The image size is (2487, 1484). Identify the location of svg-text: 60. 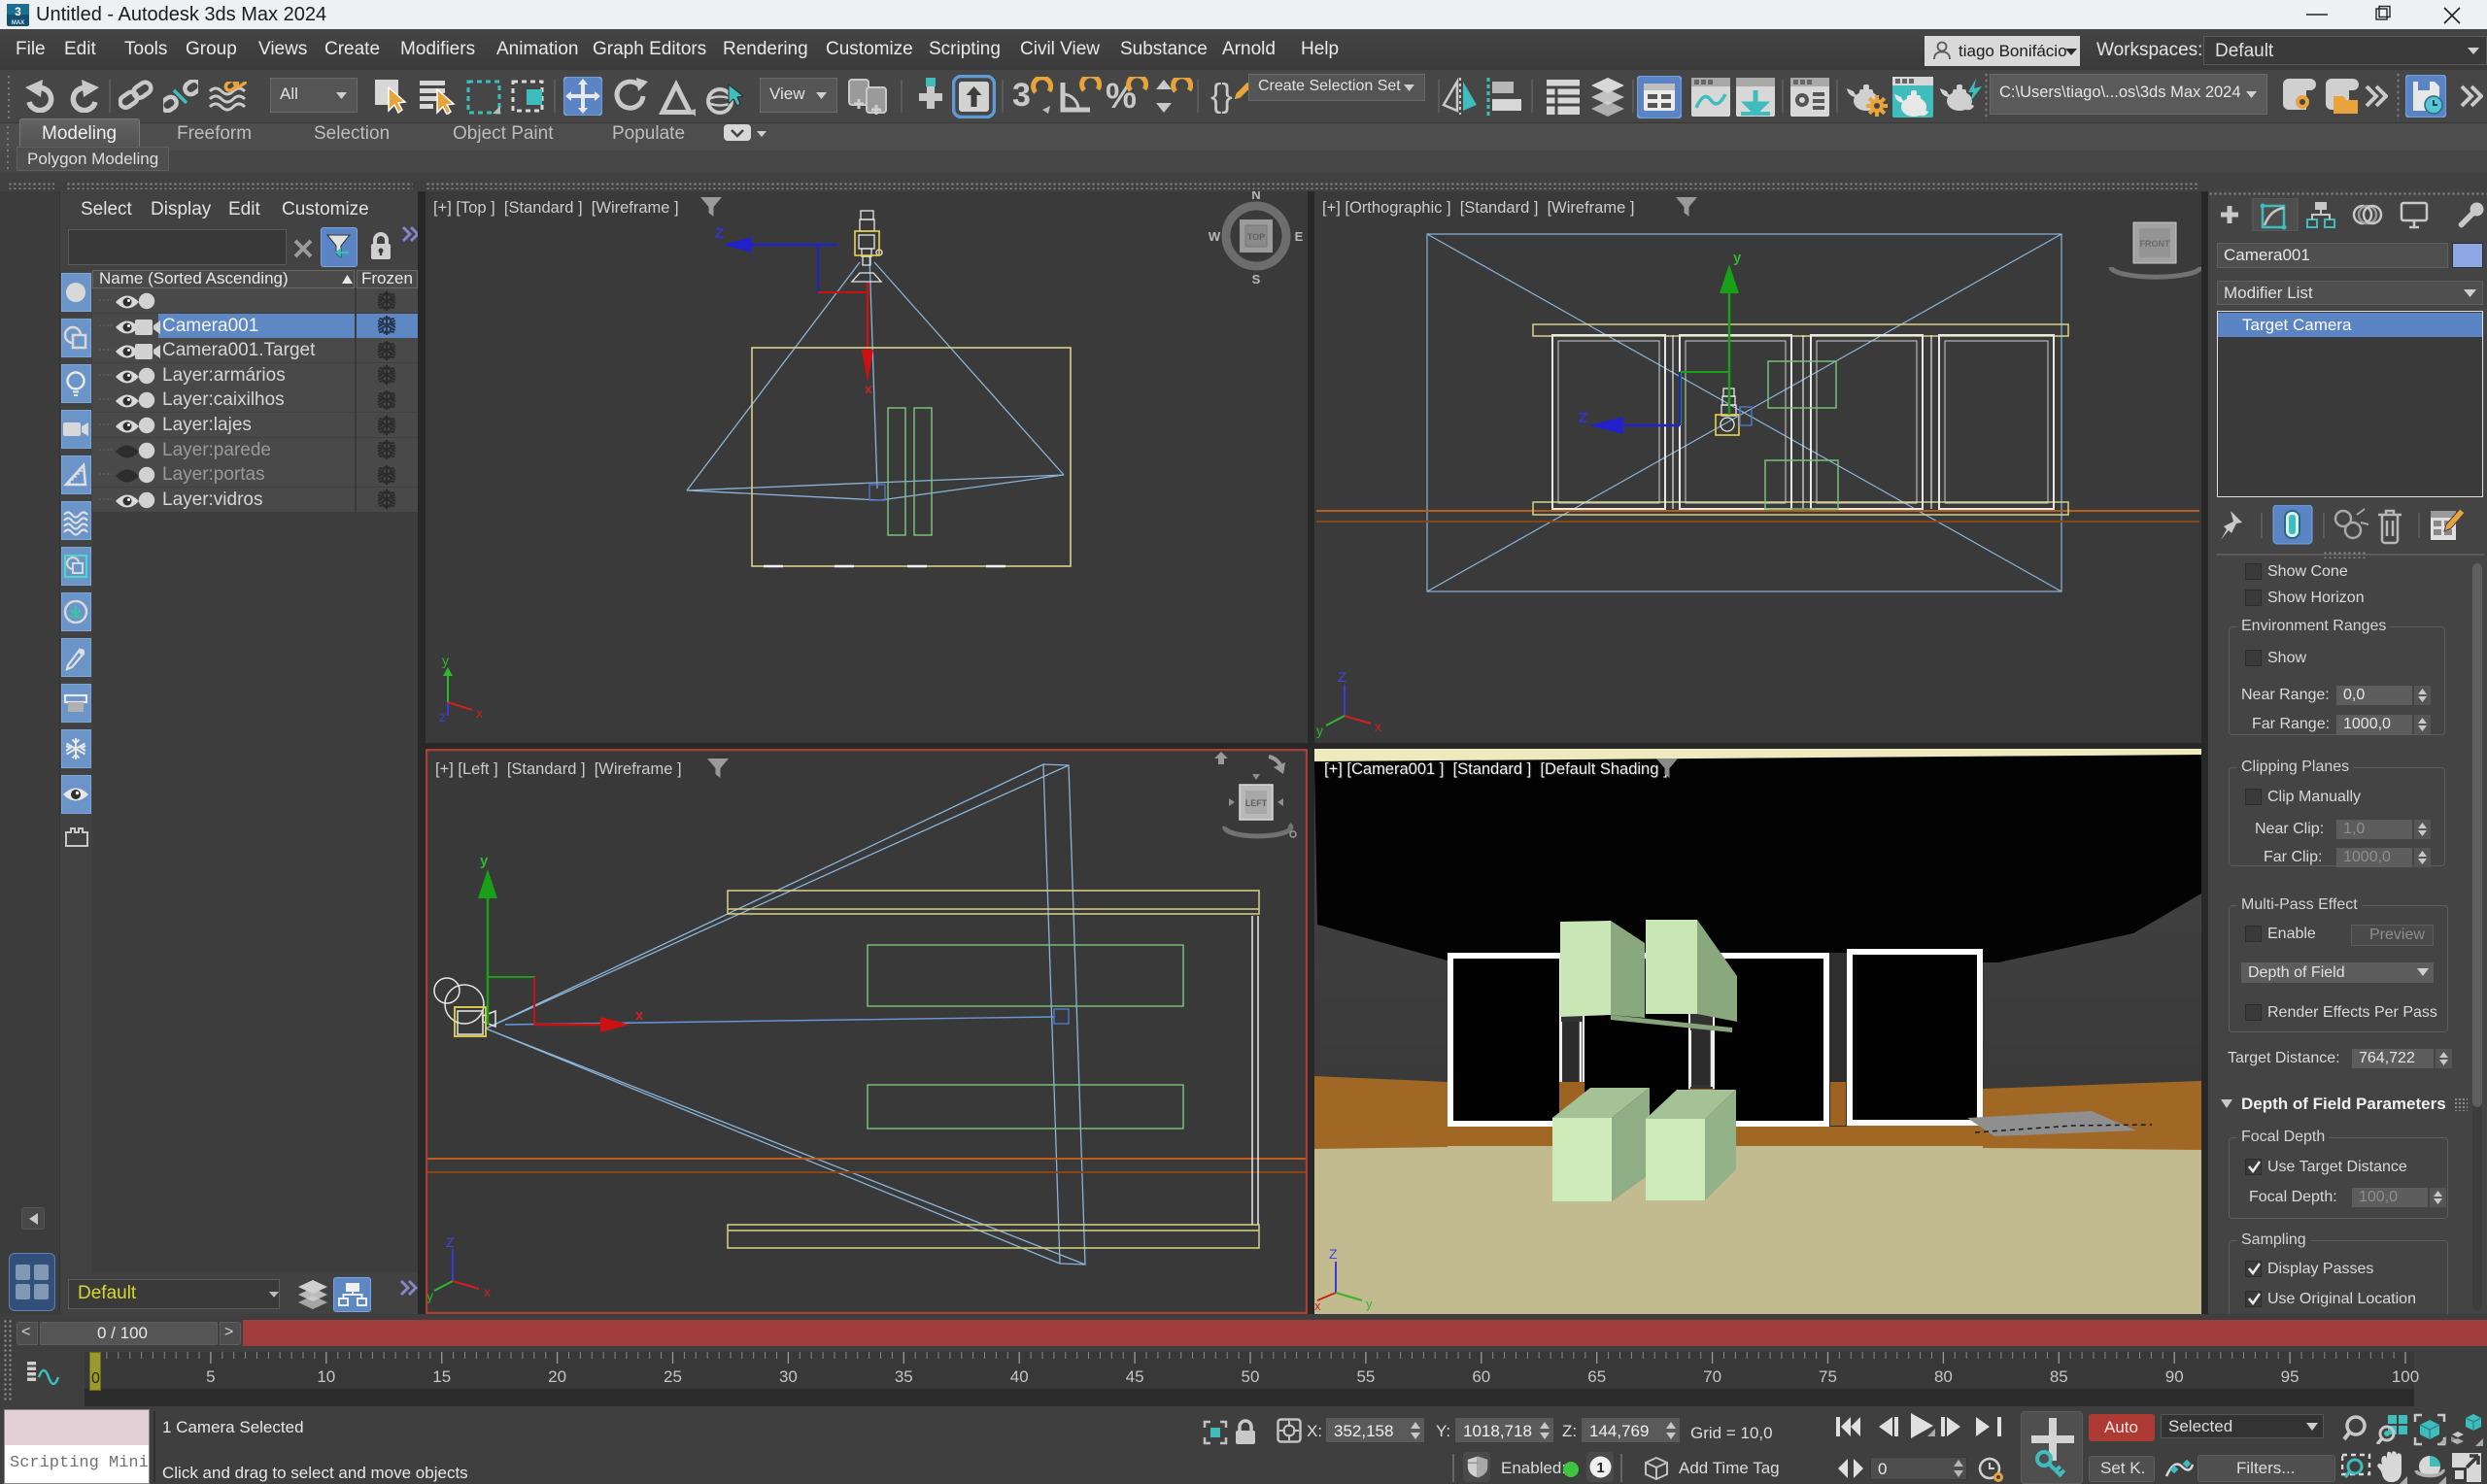
(1481, 1376).